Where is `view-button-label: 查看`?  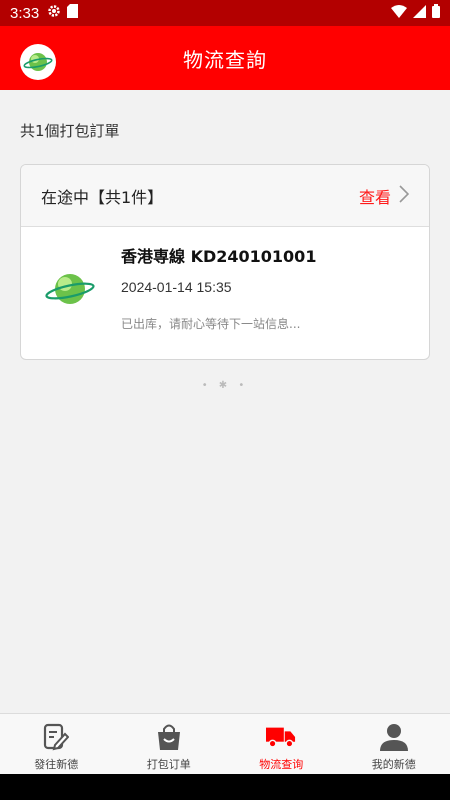
view-button-label: 查看 is located at coordinates (374, 197).